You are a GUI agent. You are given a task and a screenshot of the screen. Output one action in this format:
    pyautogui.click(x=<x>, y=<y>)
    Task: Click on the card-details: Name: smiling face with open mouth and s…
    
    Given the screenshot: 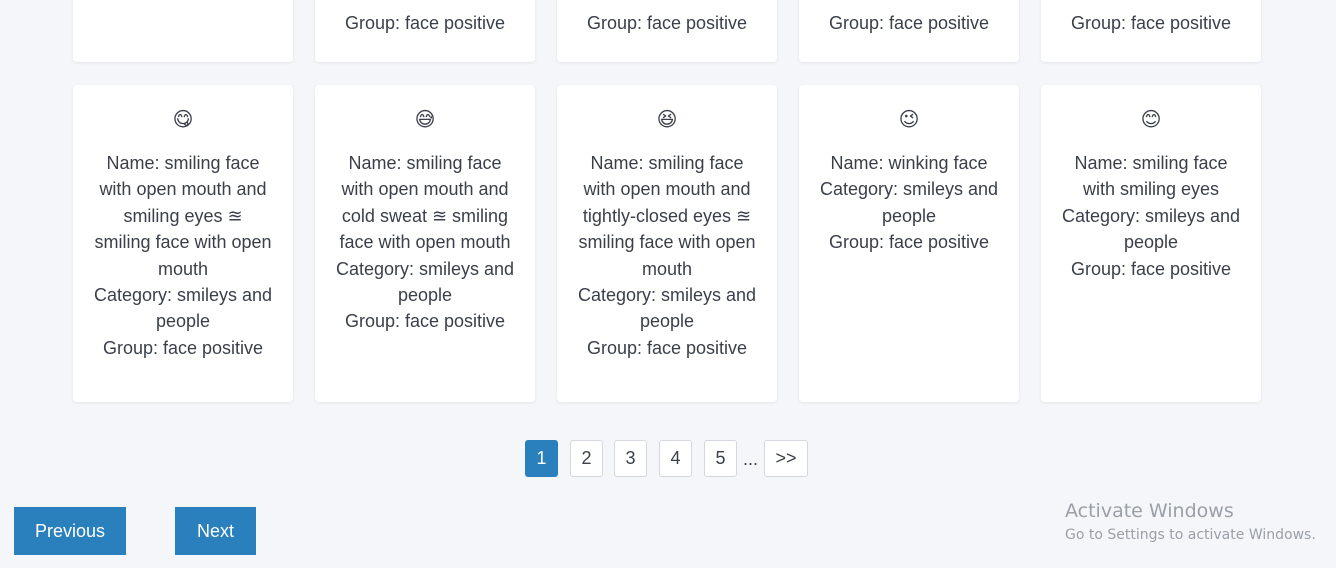 What is the action you would take?
    pyautogui.click(x=183, y=255)
    